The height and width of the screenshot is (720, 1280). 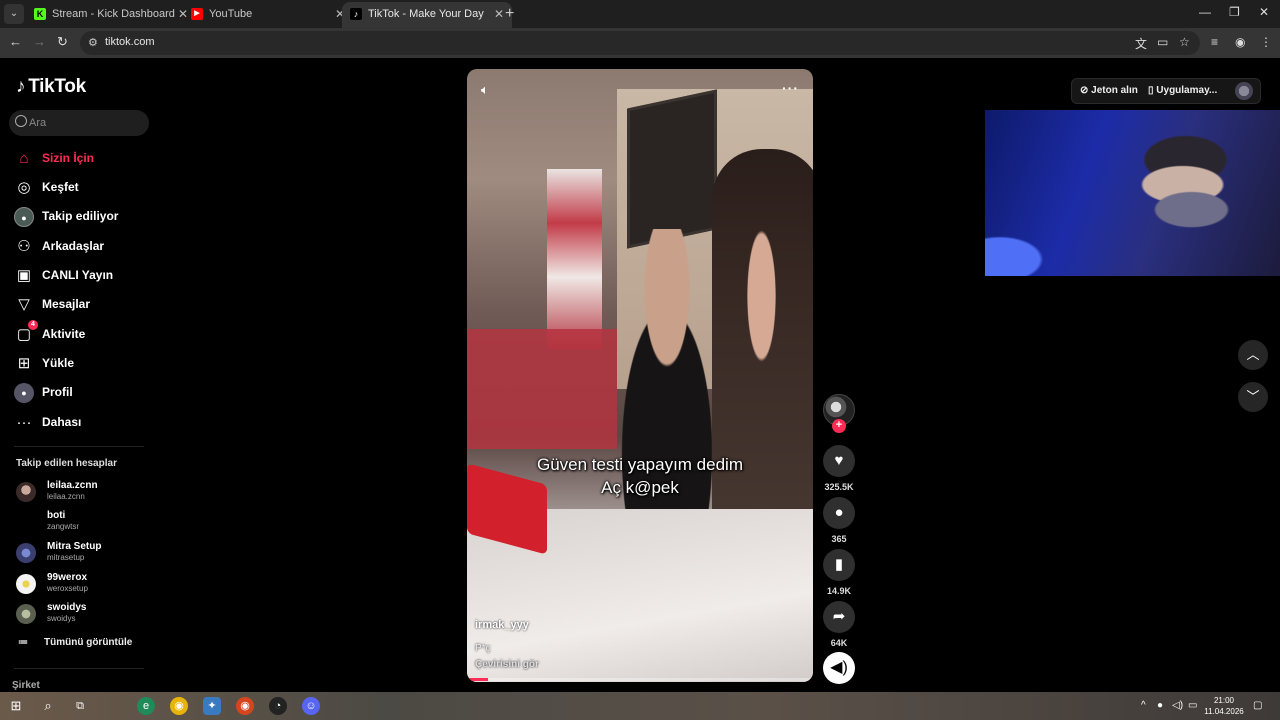 I want to click on tab-title: TikTok - Make Your Day, so click(x=426, y=14).